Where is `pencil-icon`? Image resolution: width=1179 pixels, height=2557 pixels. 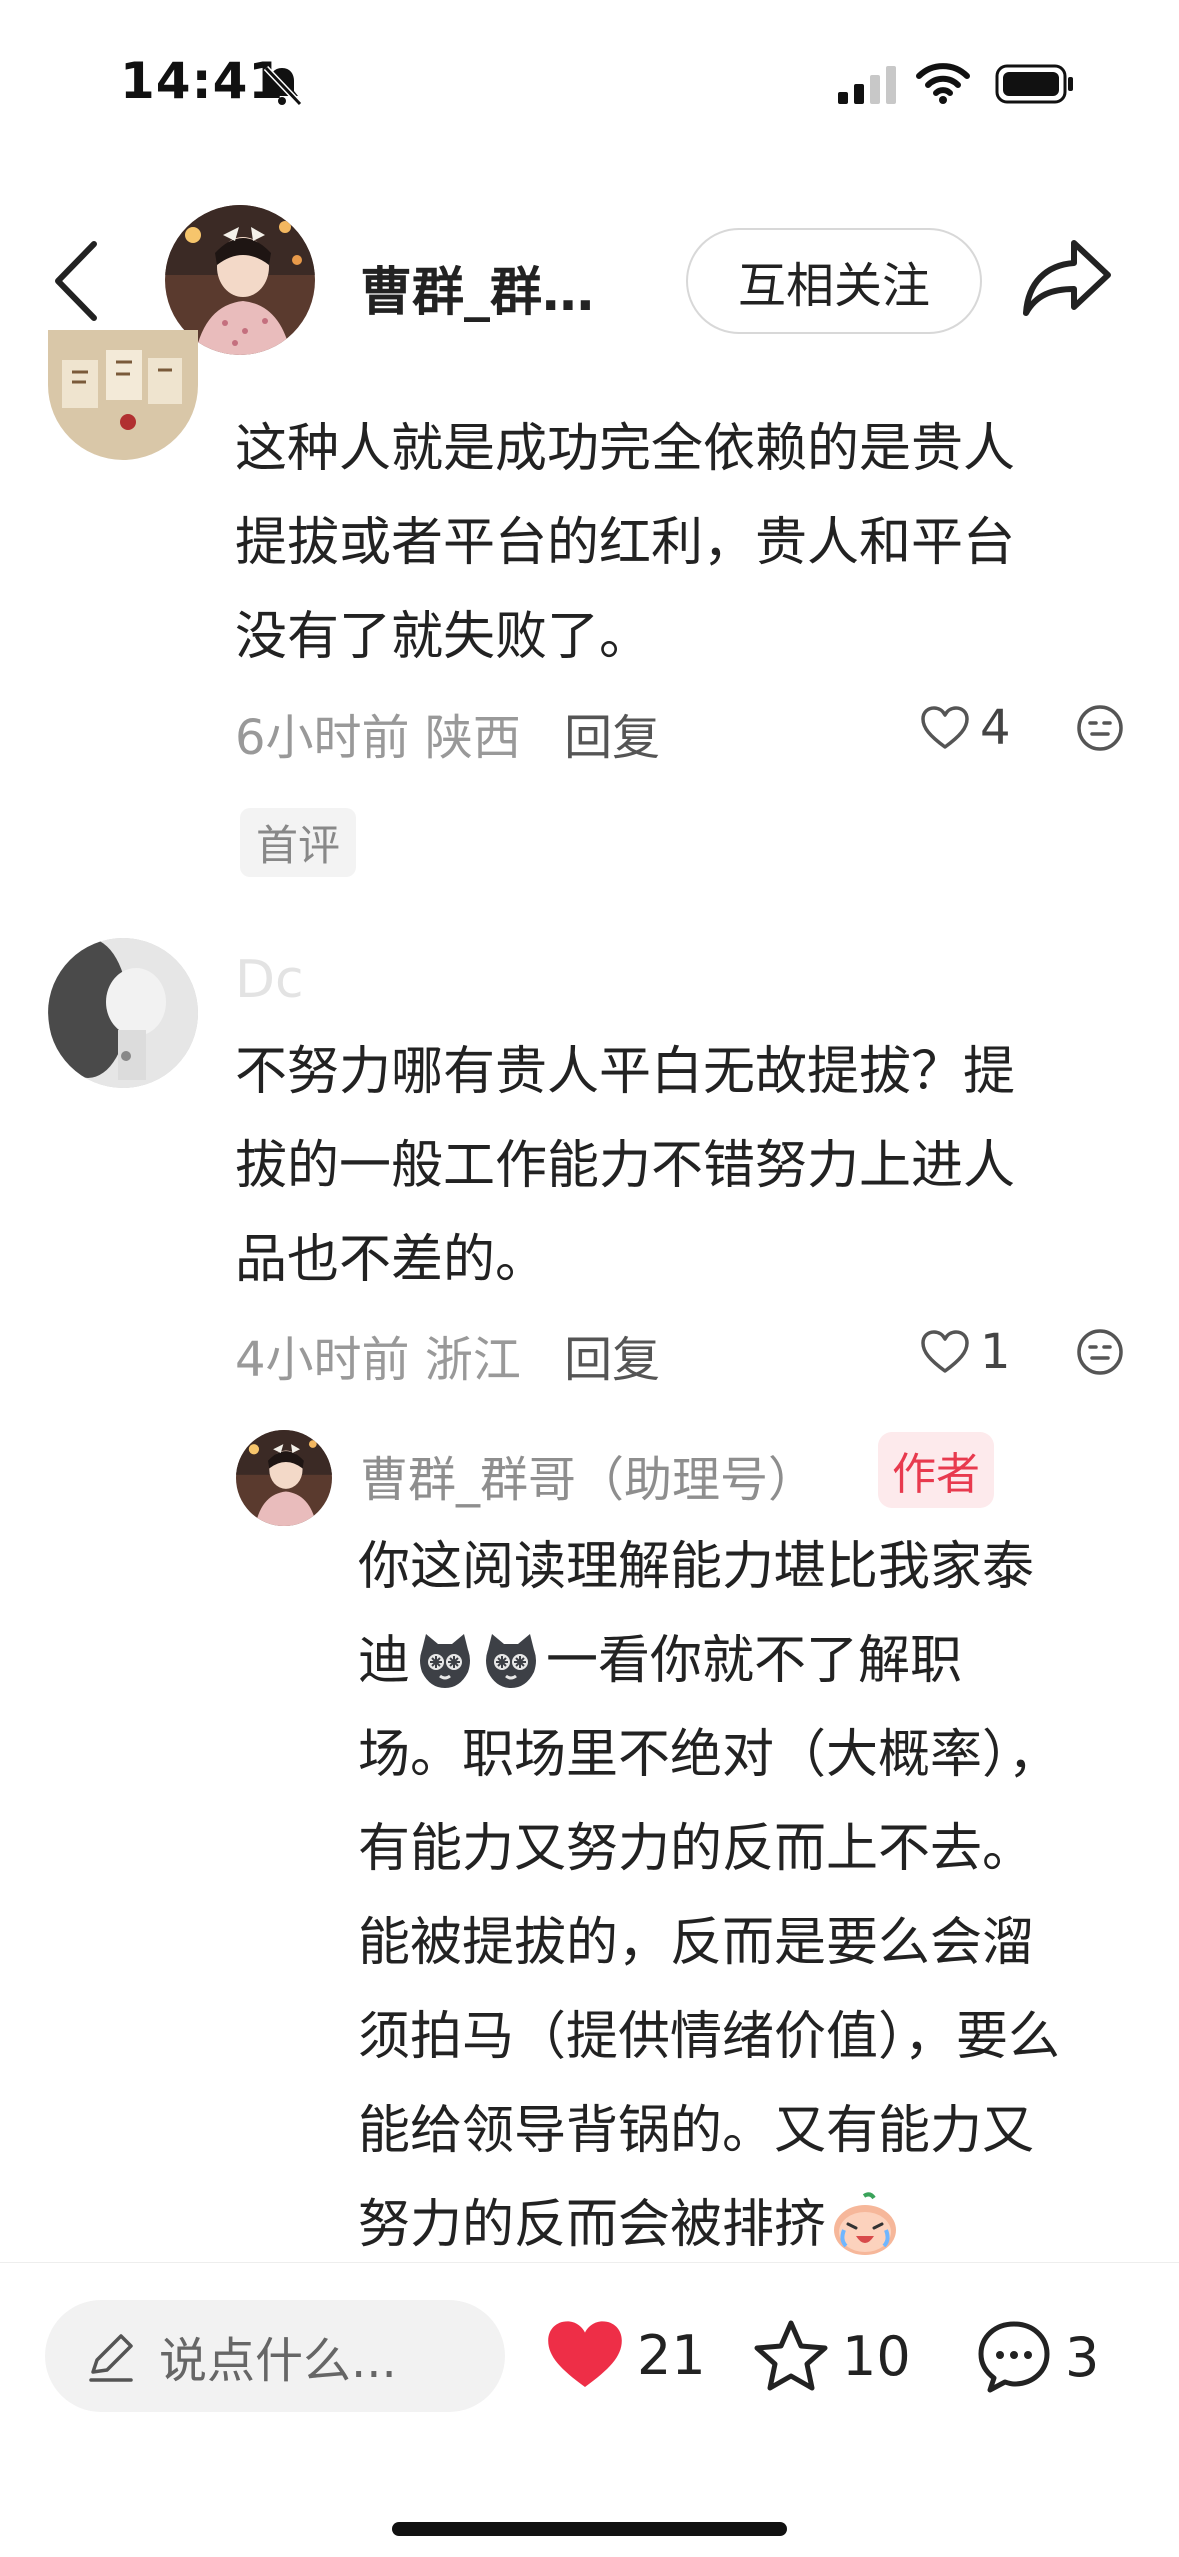 pencil-icon is located at coordinates (111, 2358).